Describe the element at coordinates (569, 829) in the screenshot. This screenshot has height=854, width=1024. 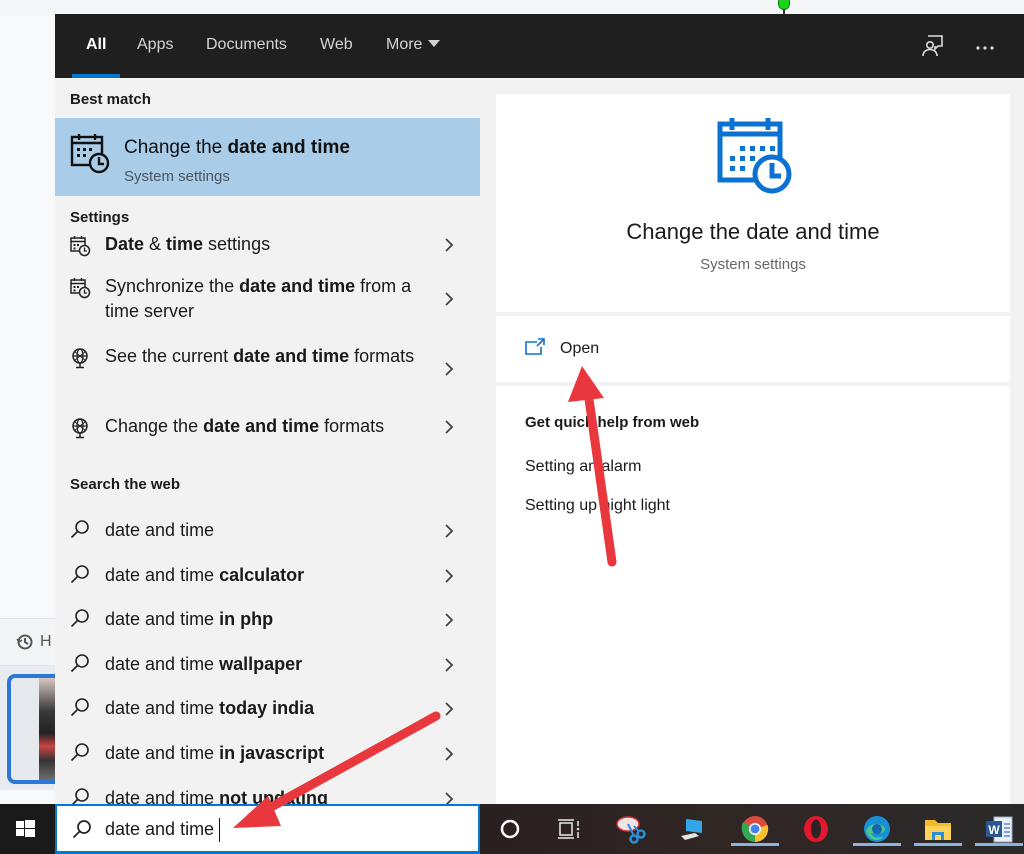
I see `task-view-button` at that location.